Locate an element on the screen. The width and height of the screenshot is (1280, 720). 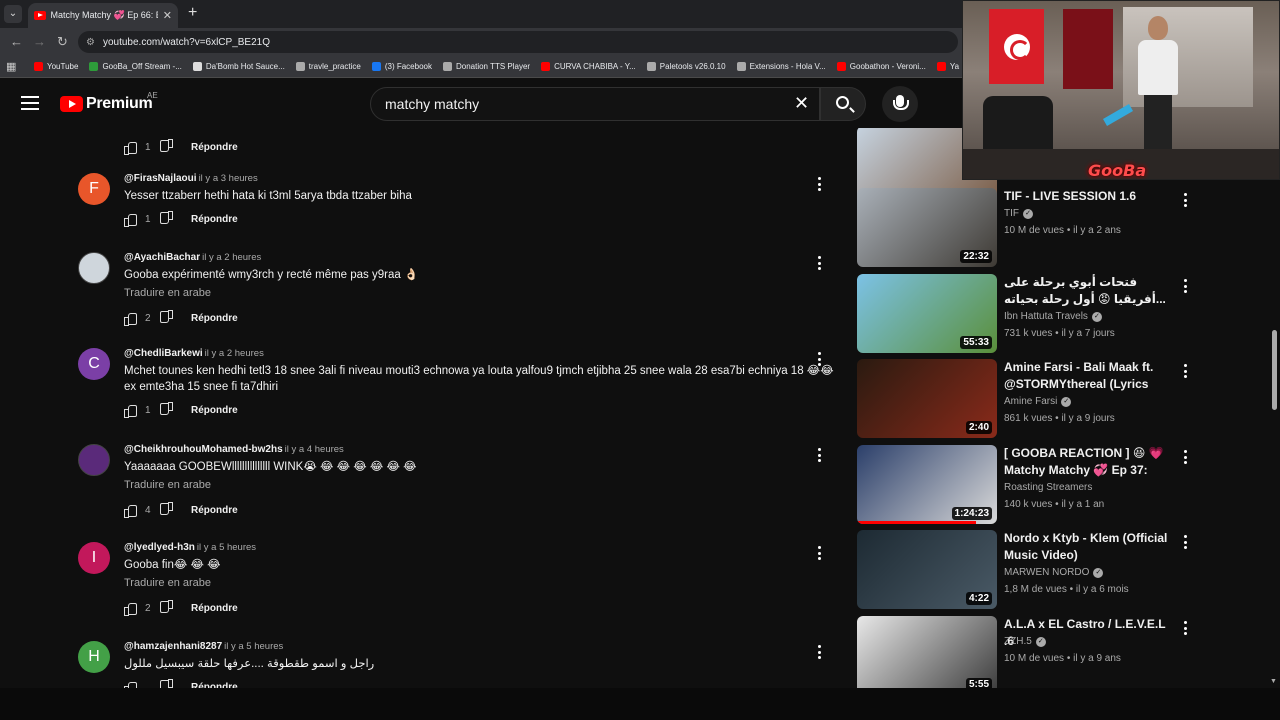
apps-grid-icon: ▦ is located at coordinates (13, 66).